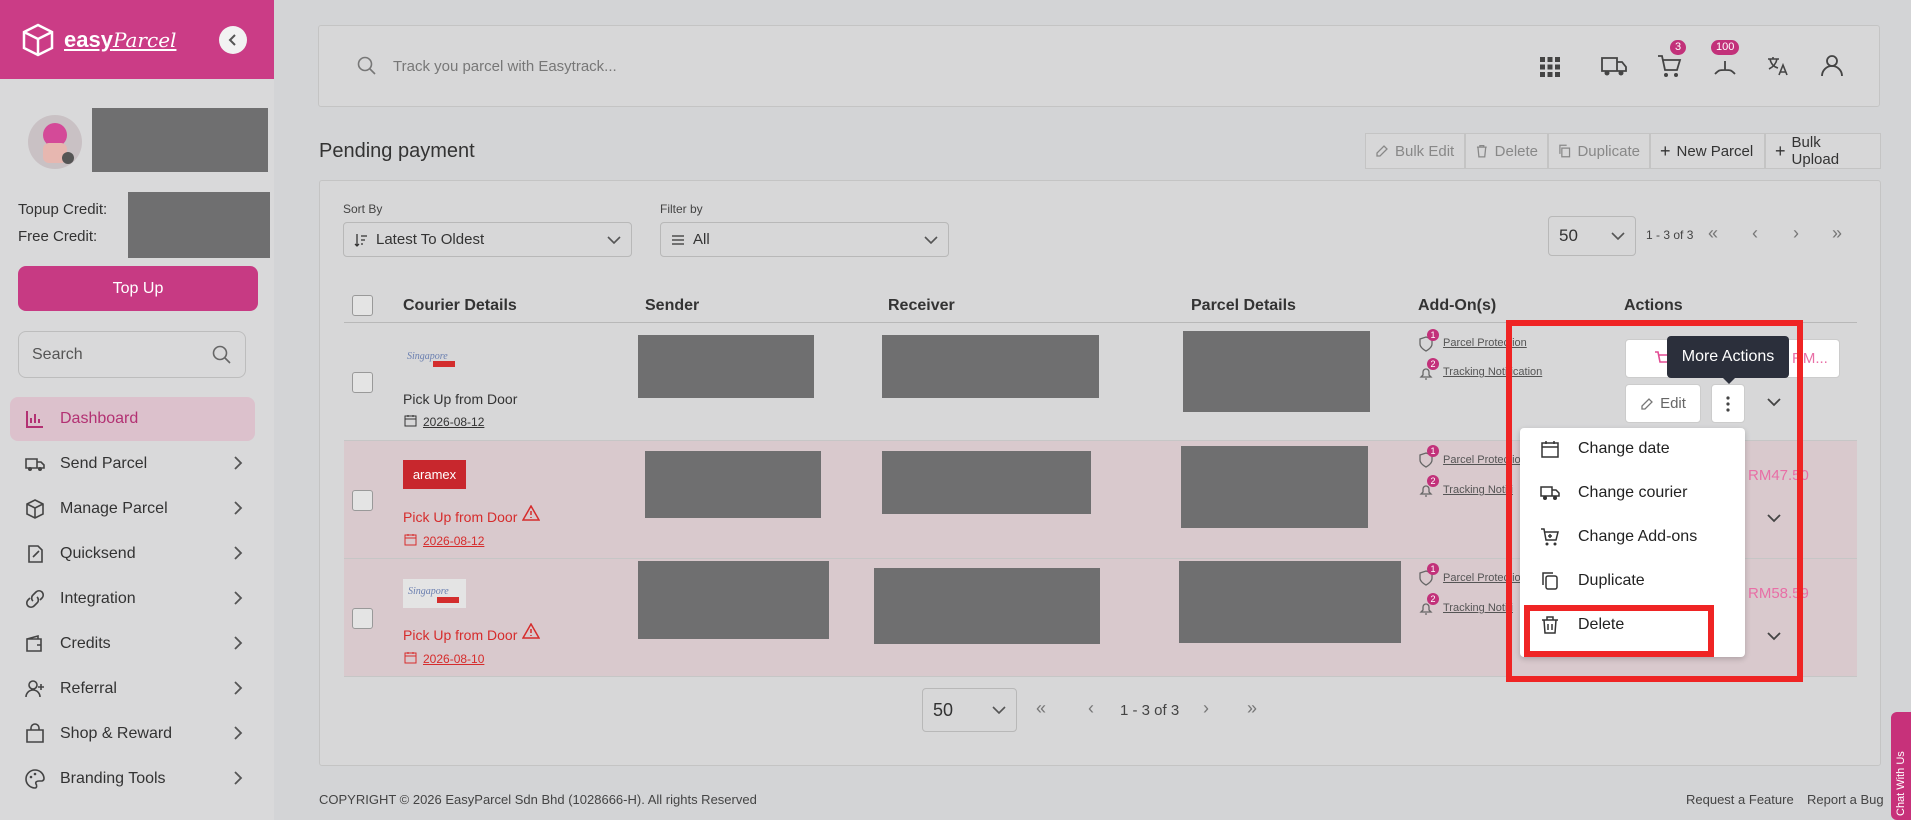 The height and width of the screenshot is (820, 1911). Describe the element at coordinates (1091, 708) in the screenshot. I see `bottom-prev-page-button: ‹` at that location.